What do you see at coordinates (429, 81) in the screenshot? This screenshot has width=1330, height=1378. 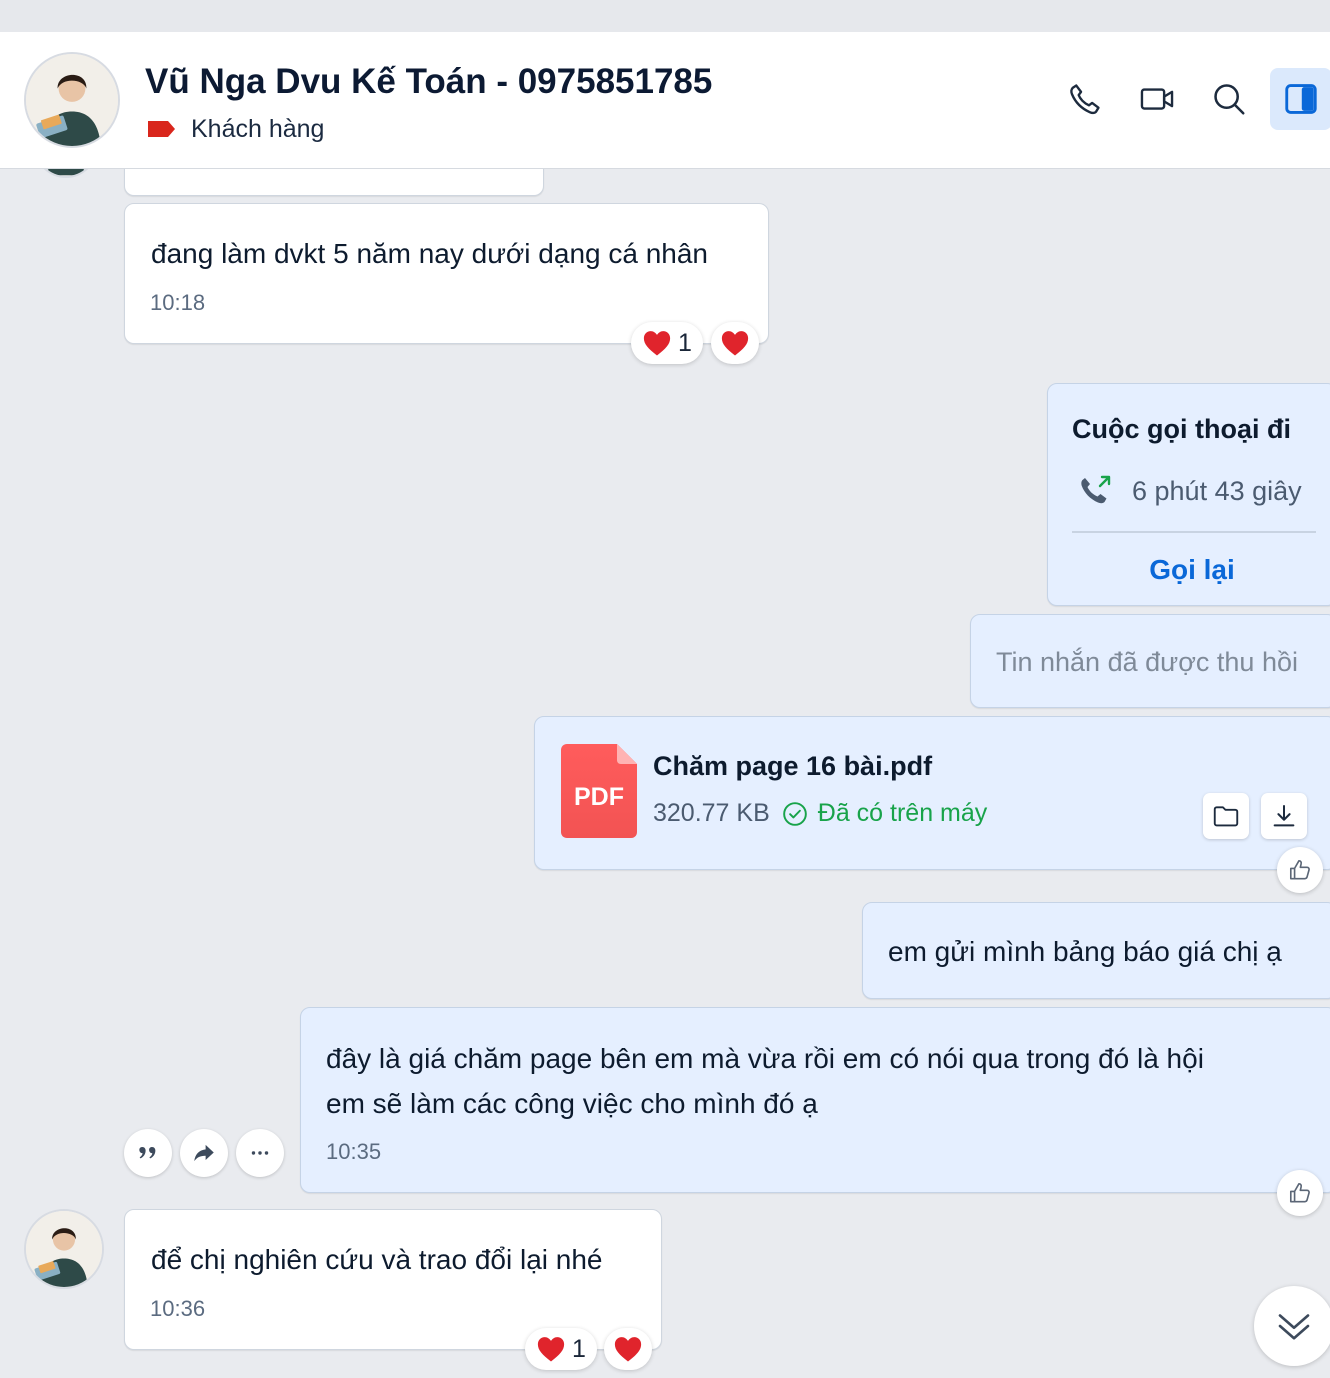 I see `contact-name: Vũ Nga Dvu Kế Toán - 0975851785` at bounding box center [429, 81].